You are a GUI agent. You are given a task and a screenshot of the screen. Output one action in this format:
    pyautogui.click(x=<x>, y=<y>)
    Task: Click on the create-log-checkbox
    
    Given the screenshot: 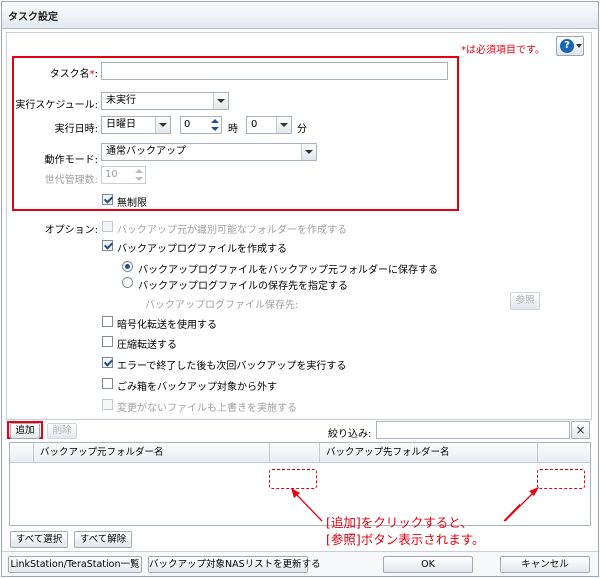 What is the action you would take?
    pyautogui.click(x=107, y=245)
    